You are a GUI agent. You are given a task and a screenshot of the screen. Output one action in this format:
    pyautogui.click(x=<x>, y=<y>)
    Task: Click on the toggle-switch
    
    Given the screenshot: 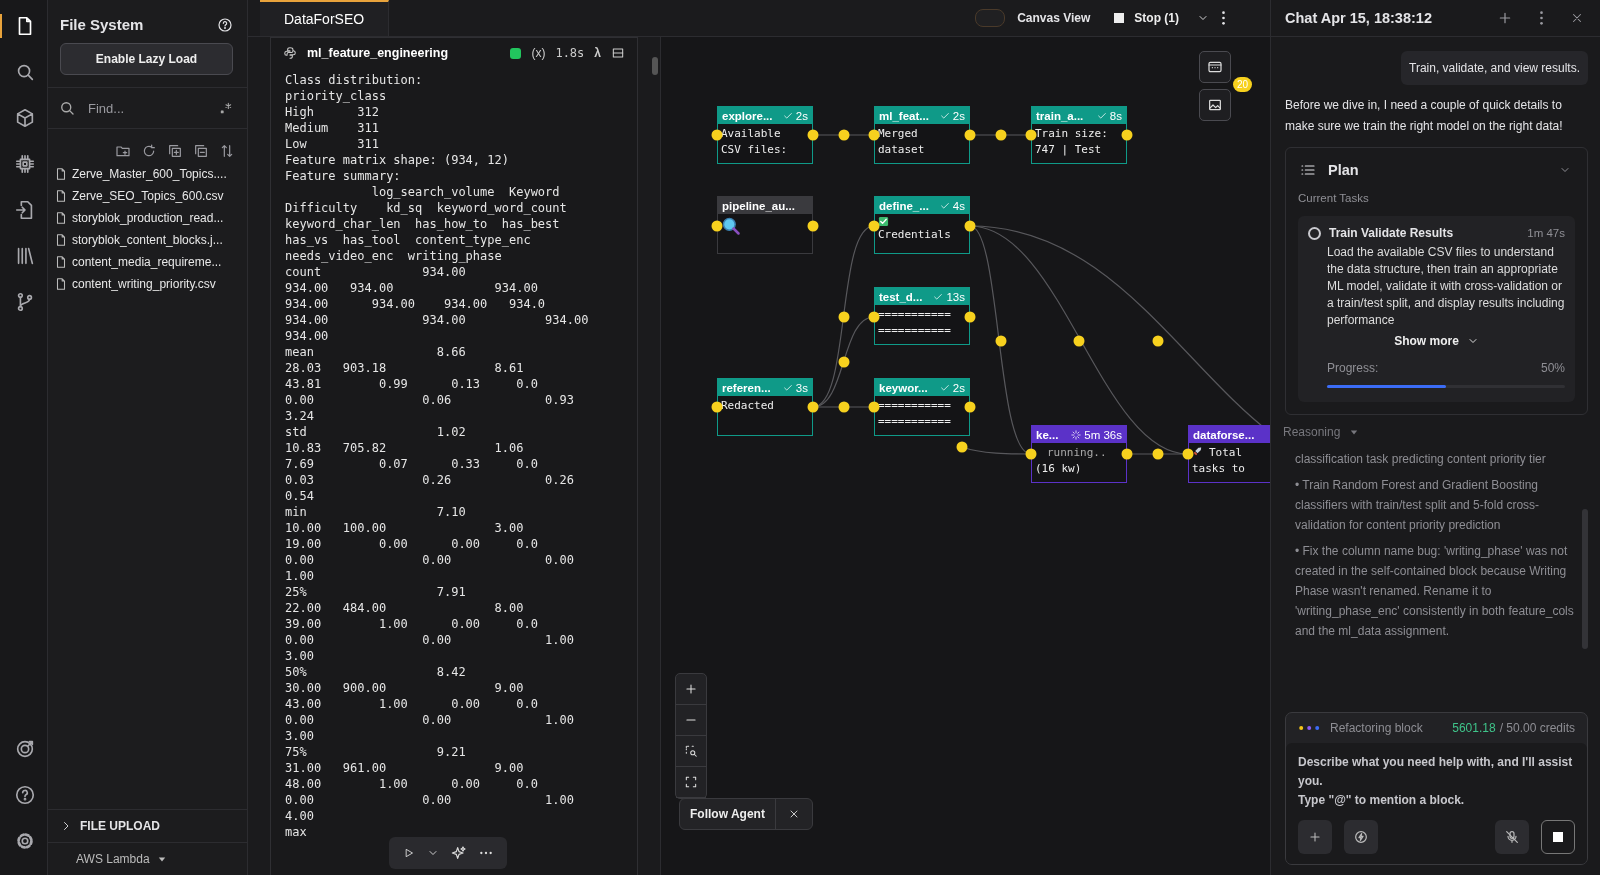 What is the action you would take?
    pyautogui.click(x=990, y=18)
    